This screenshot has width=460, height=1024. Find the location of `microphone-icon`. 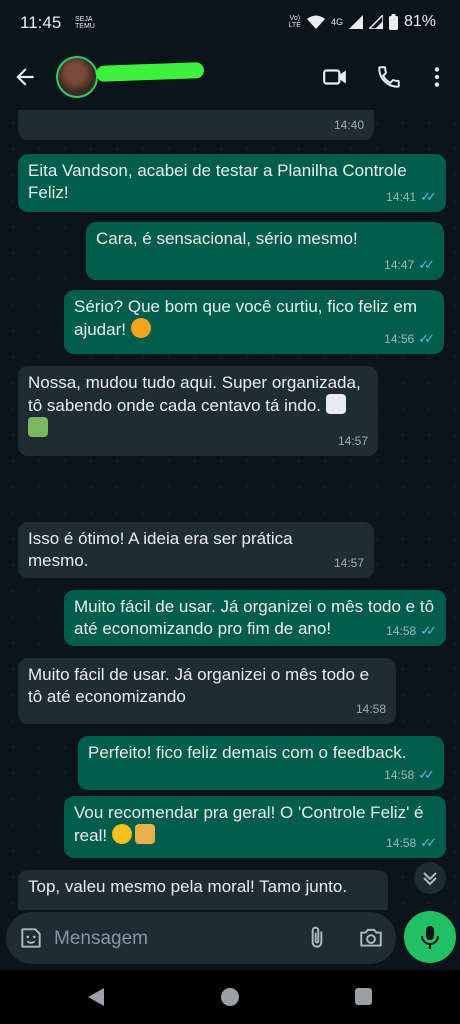

microphone-icon is located at coordinates (430, 937).